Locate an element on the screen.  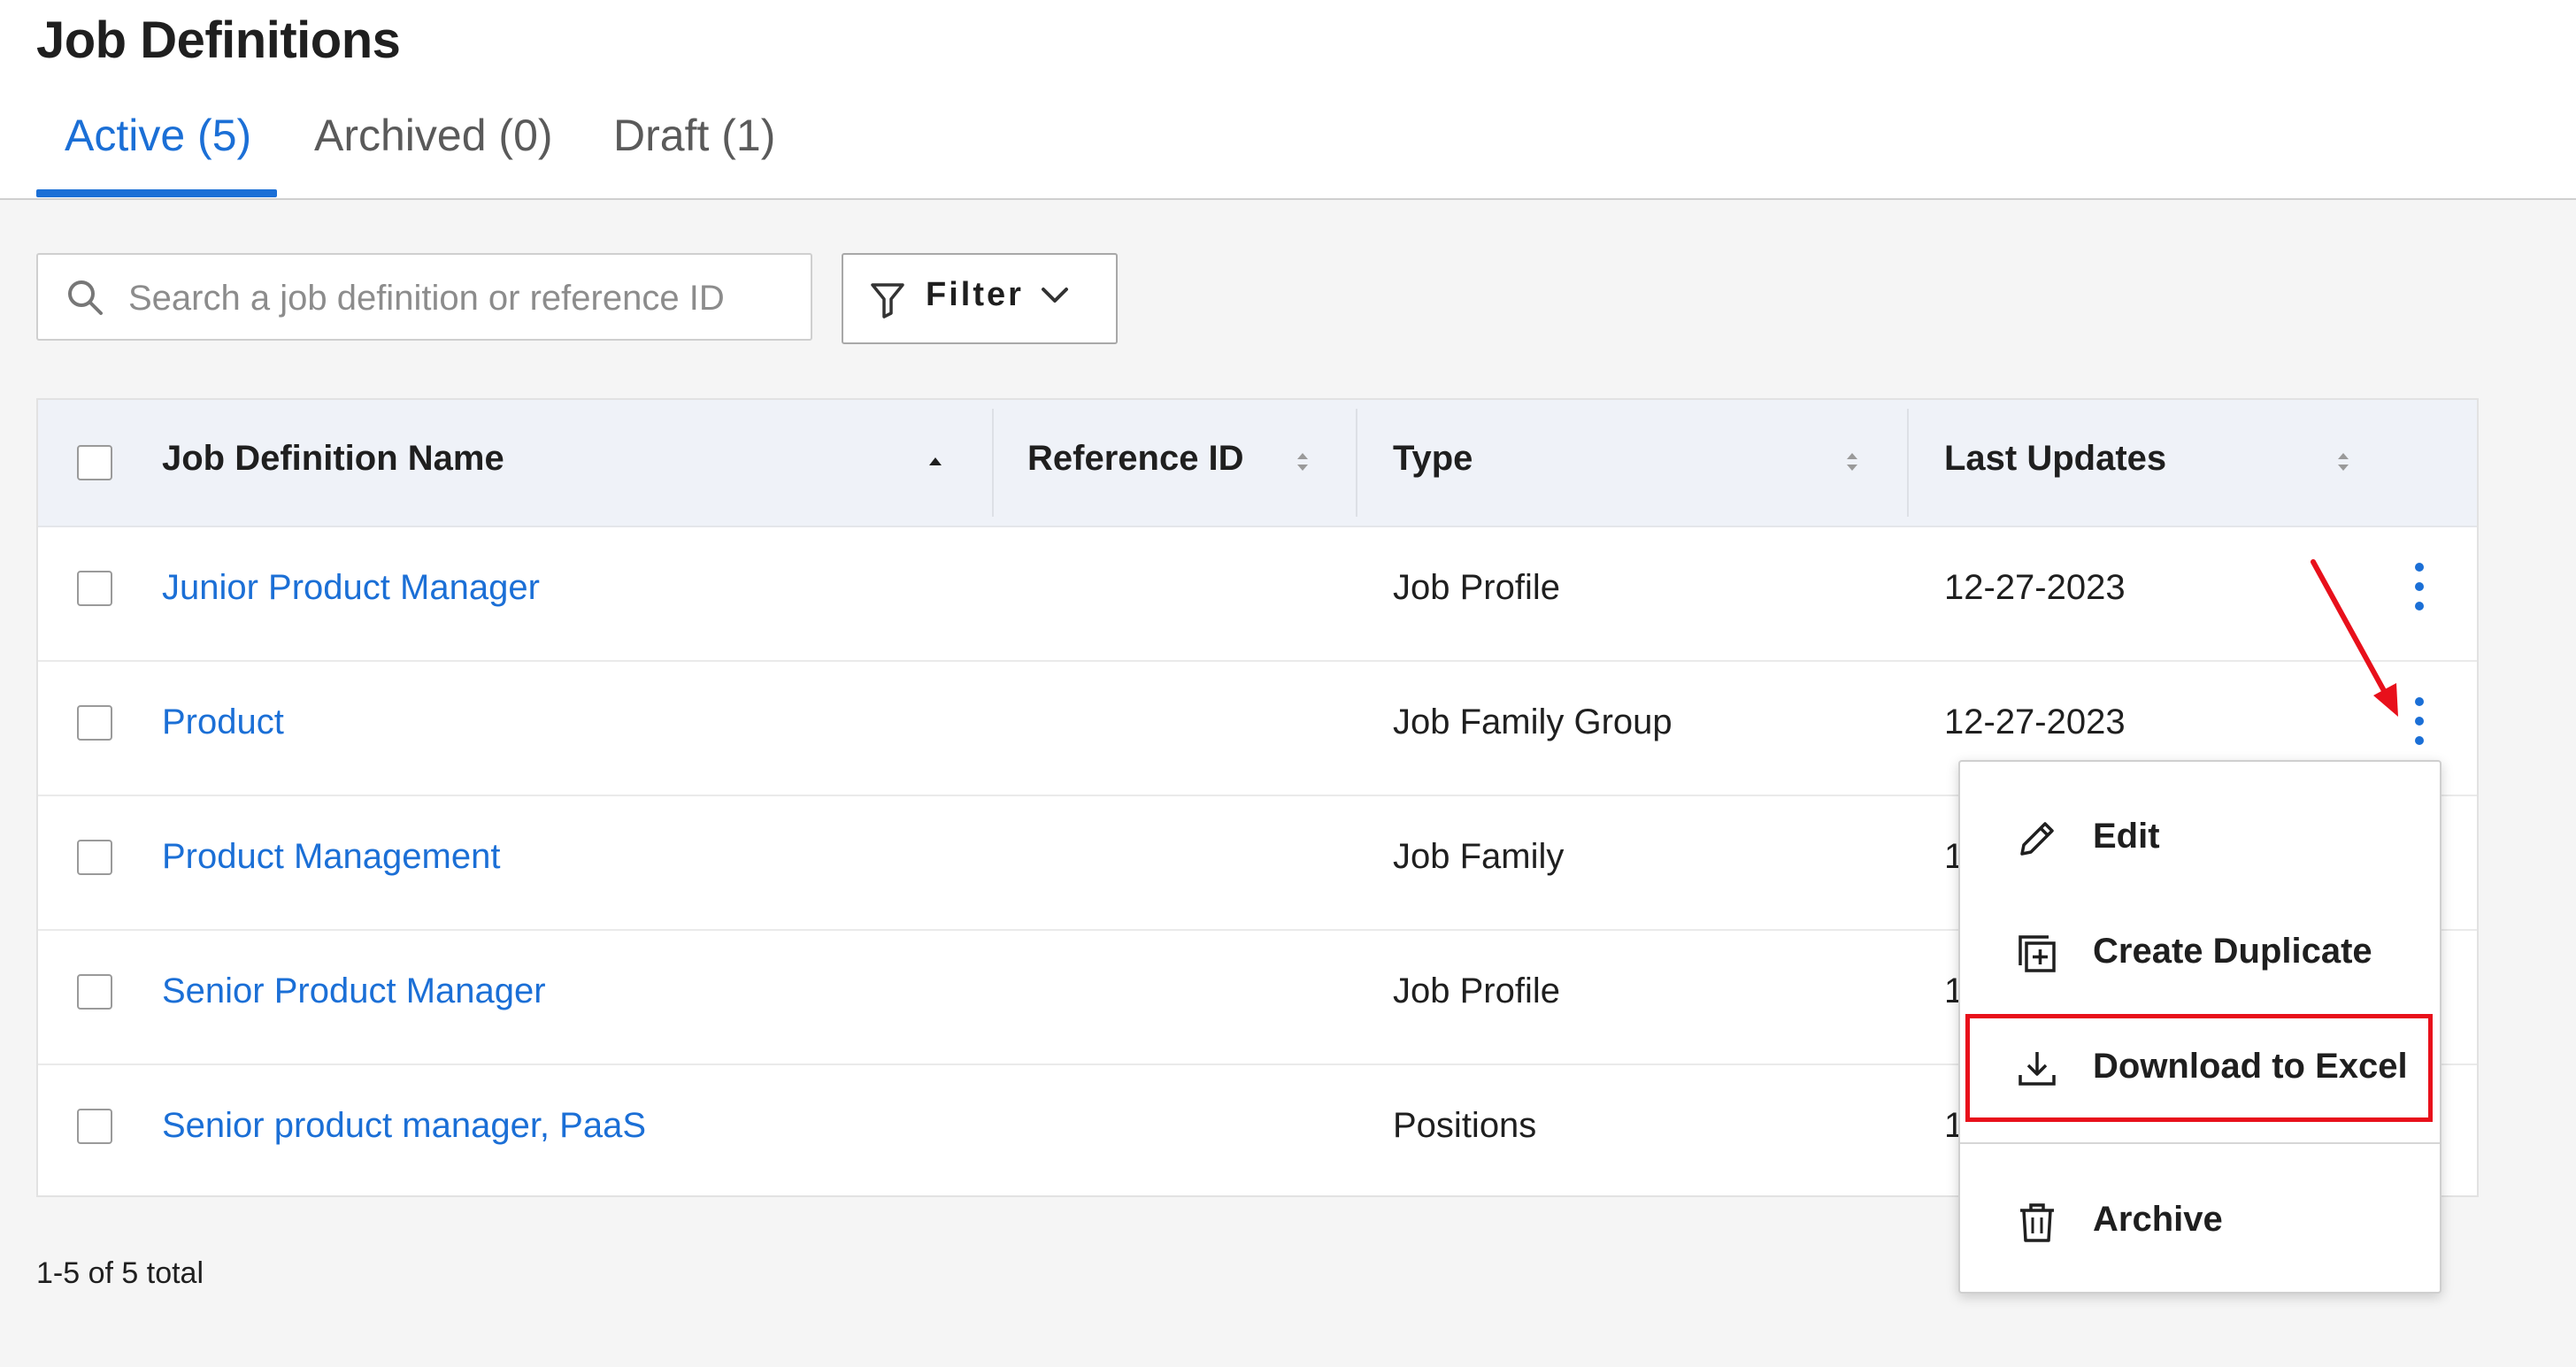
search-box is located at coordinates (424, 297).